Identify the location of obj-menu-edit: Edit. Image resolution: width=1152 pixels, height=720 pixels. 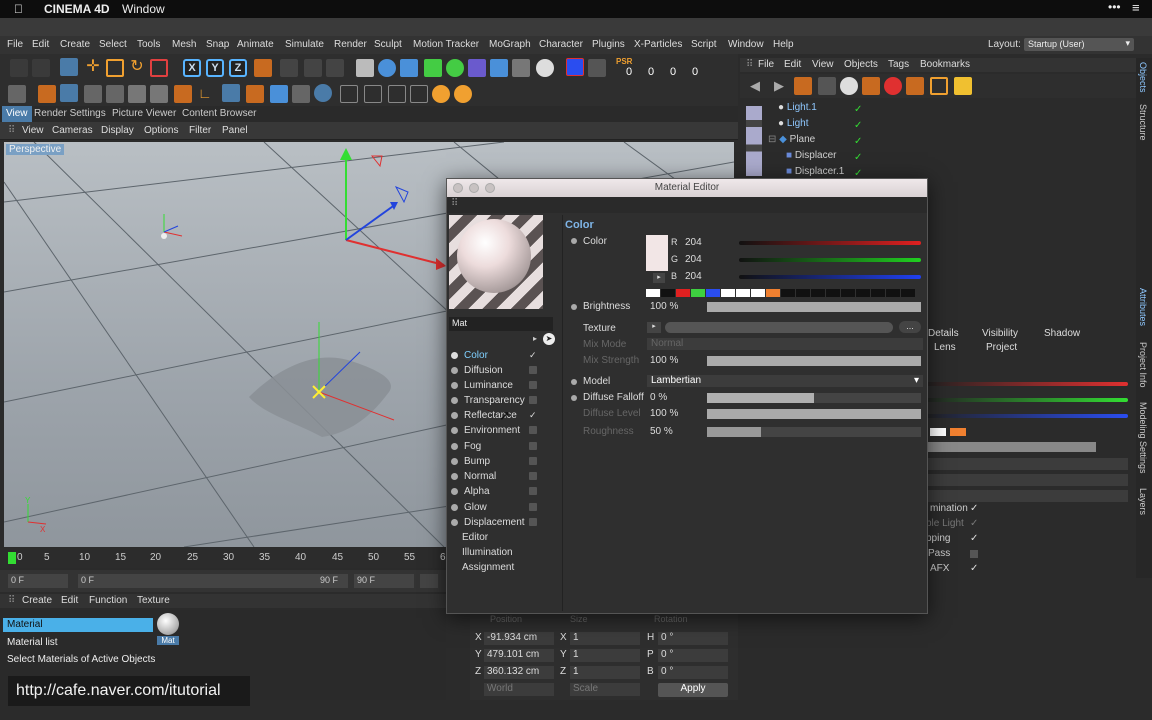
(792, 64).